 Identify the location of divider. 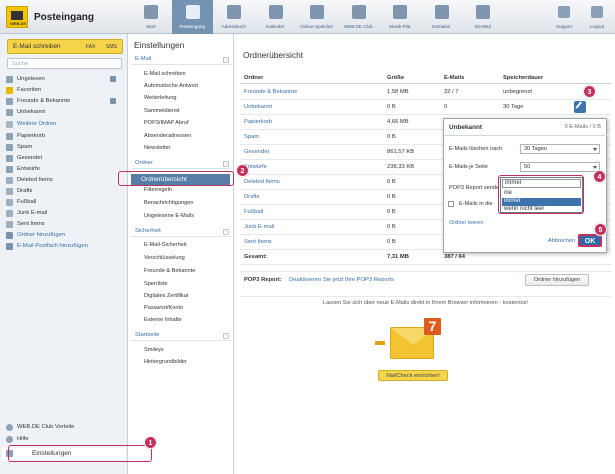
(526, 135).